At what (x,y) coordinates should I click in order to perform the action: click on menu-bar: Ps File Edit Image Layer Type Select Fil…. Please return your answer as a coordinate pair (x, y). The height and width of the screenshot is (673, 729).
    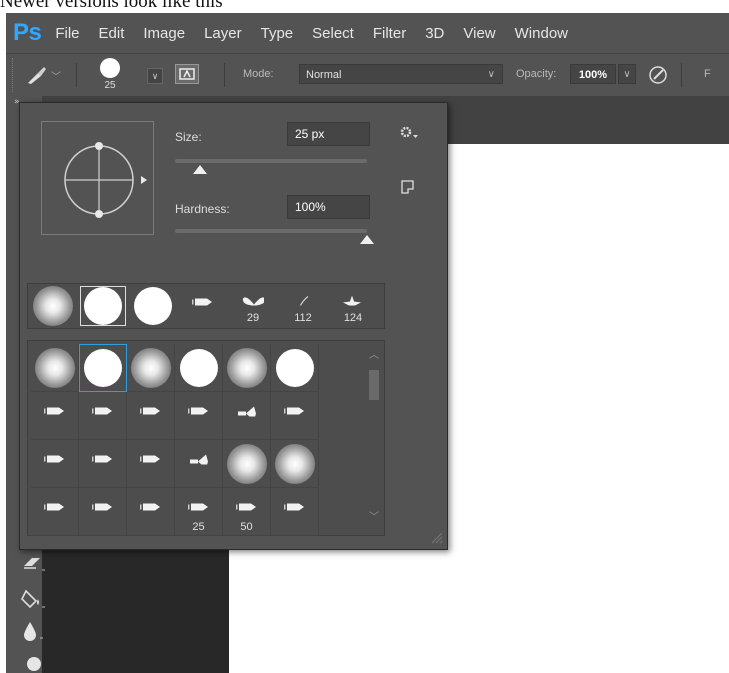
    Looking at the image, I should click on (367, 33).